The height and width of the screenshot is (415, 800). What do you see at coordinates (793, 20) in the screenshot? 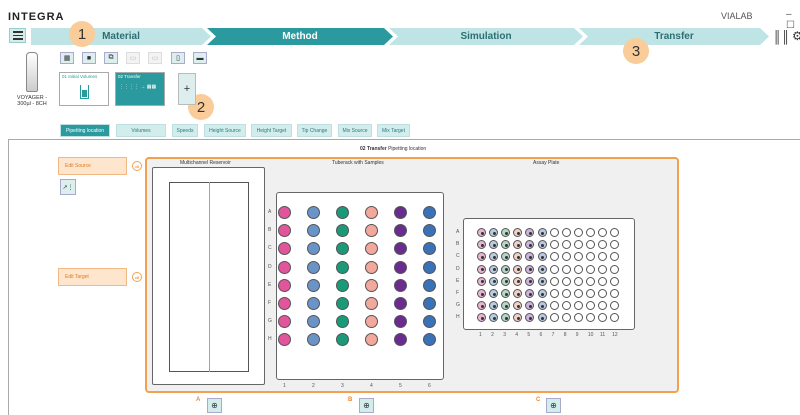
I see `window-controls: – ☐` at bounding box center [793, 20].